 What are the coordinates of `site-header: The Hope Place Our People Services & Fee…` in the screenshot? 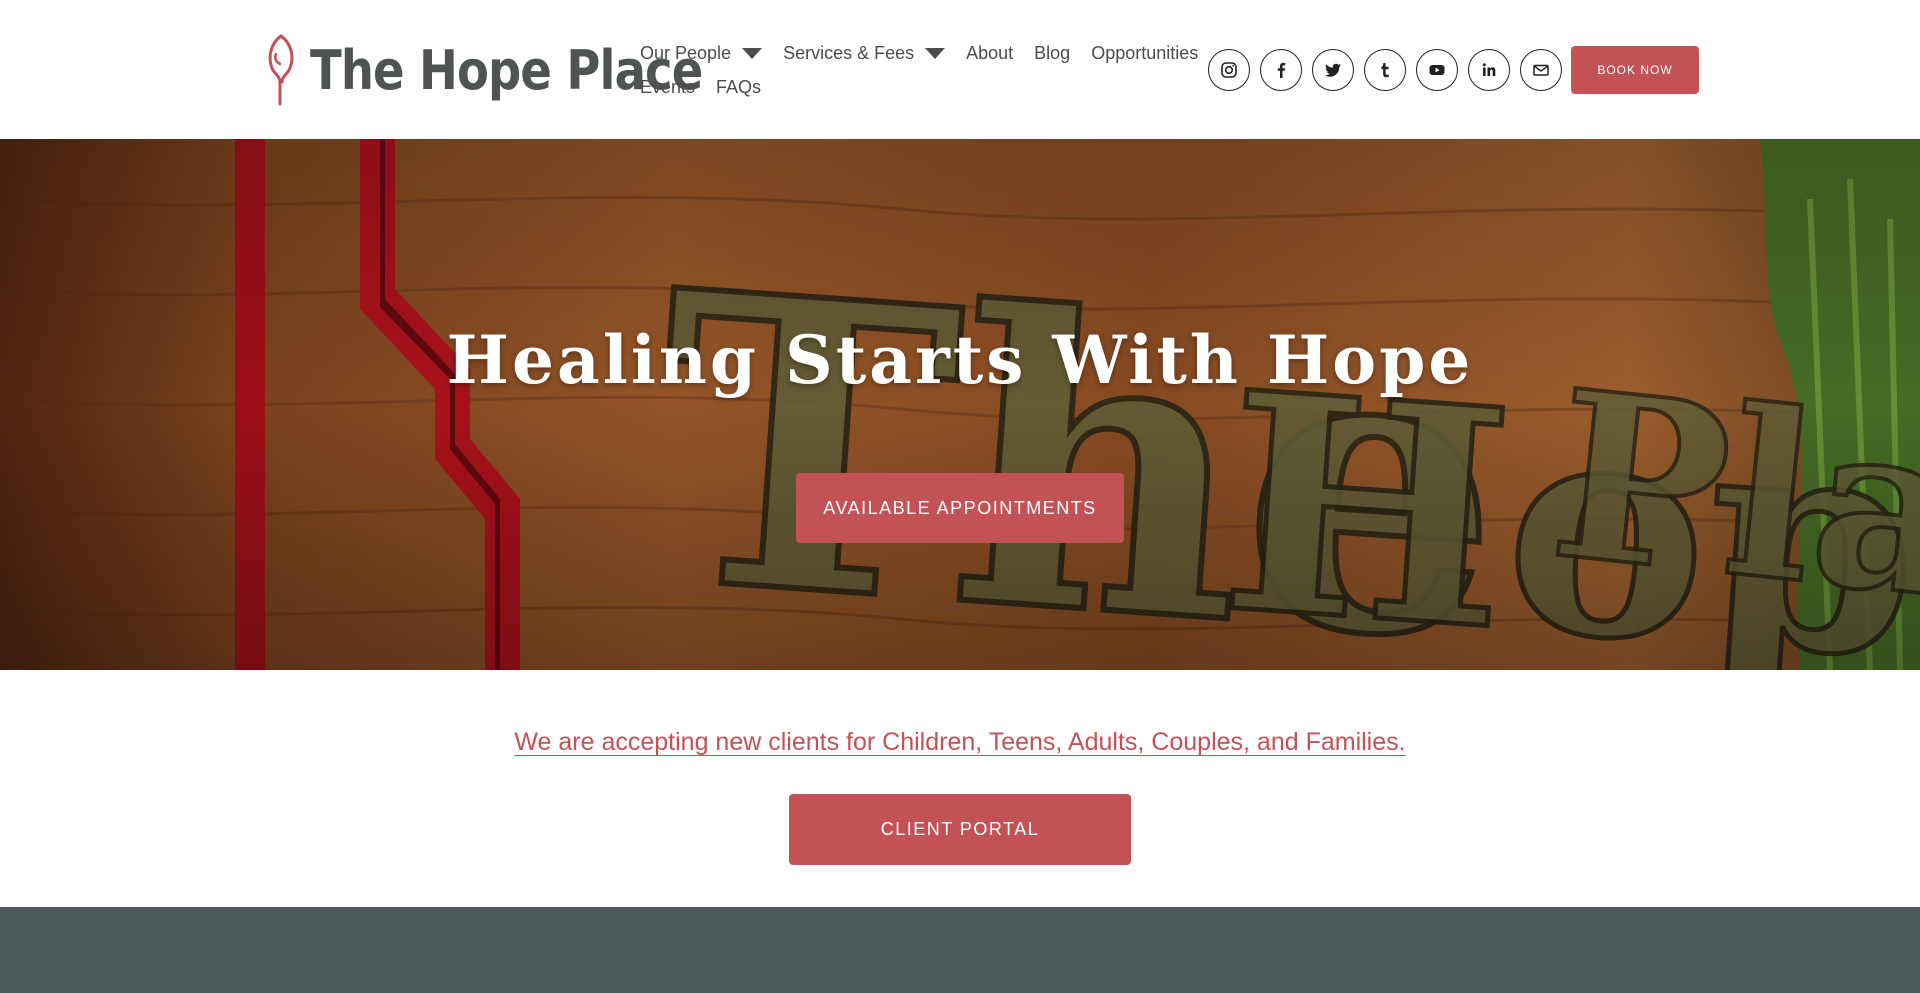 It's located at (960, 69).